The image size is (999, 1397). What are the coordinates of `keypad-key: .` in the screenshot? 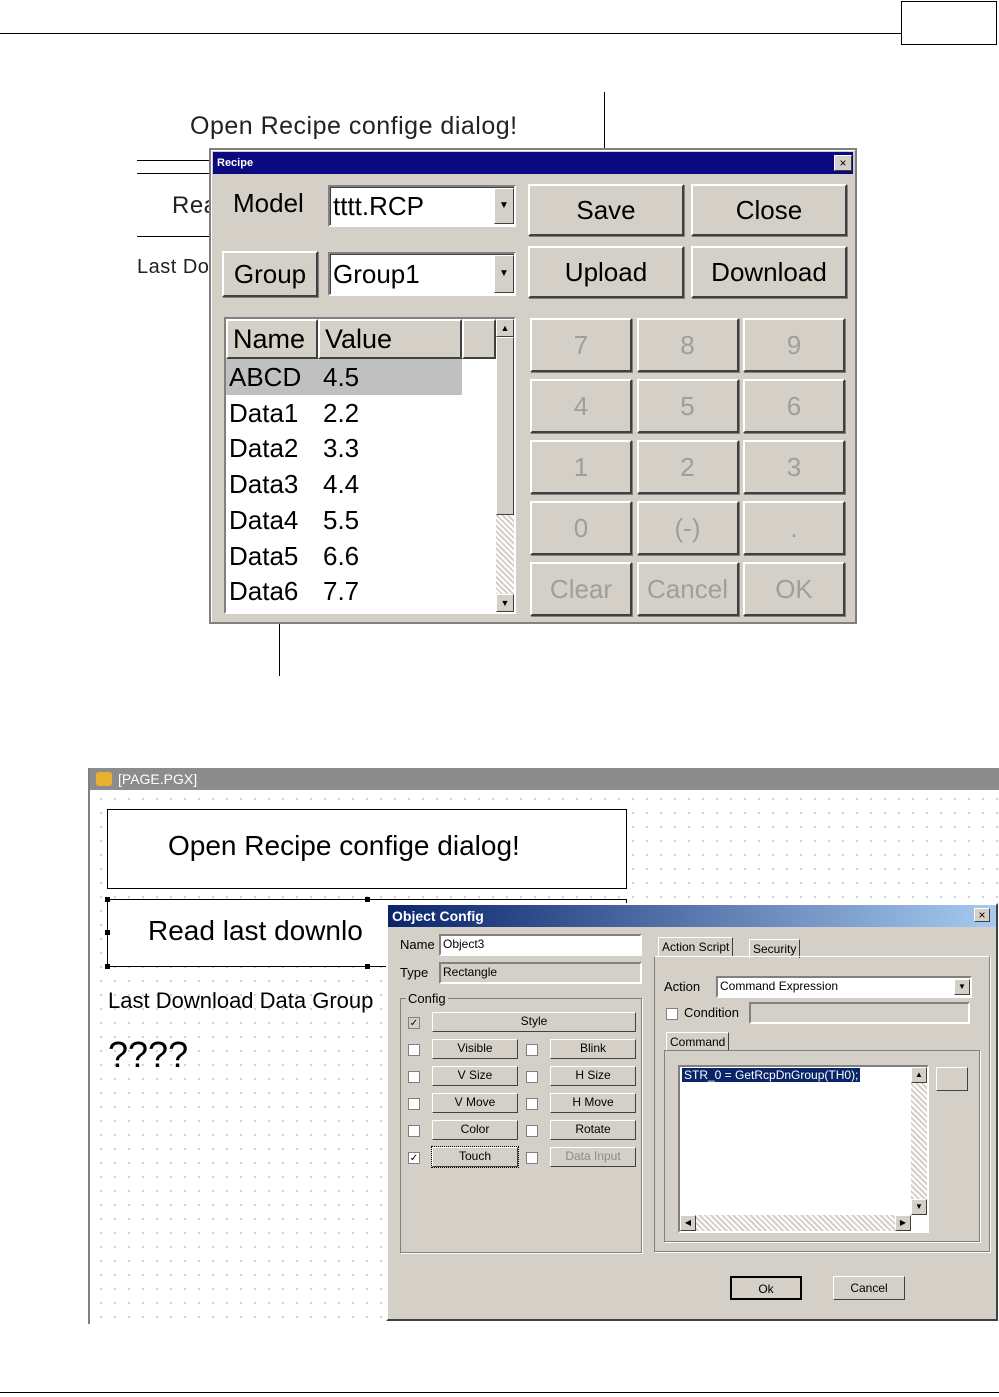 It's located at (794, 528).